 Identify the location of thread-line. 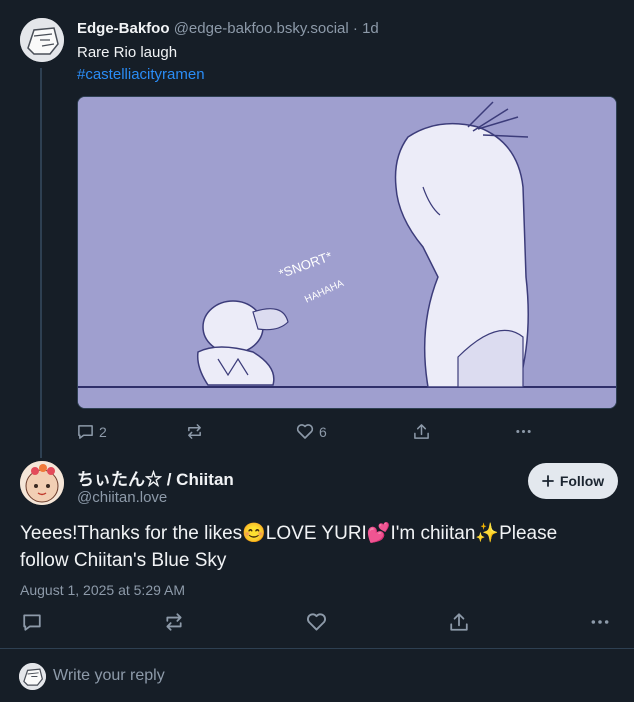
(41, 263).